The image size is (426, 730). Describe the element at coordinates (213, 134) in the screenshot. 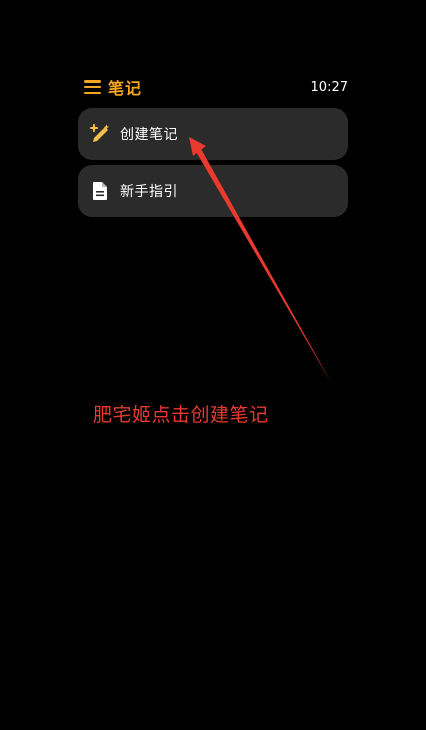

I see `create-note-button: 创建笔记` at that location.